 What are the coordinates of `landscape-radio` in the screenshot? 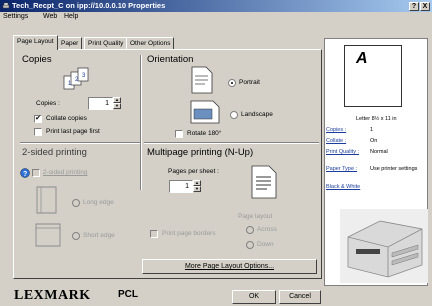 It's located at (234, 115).